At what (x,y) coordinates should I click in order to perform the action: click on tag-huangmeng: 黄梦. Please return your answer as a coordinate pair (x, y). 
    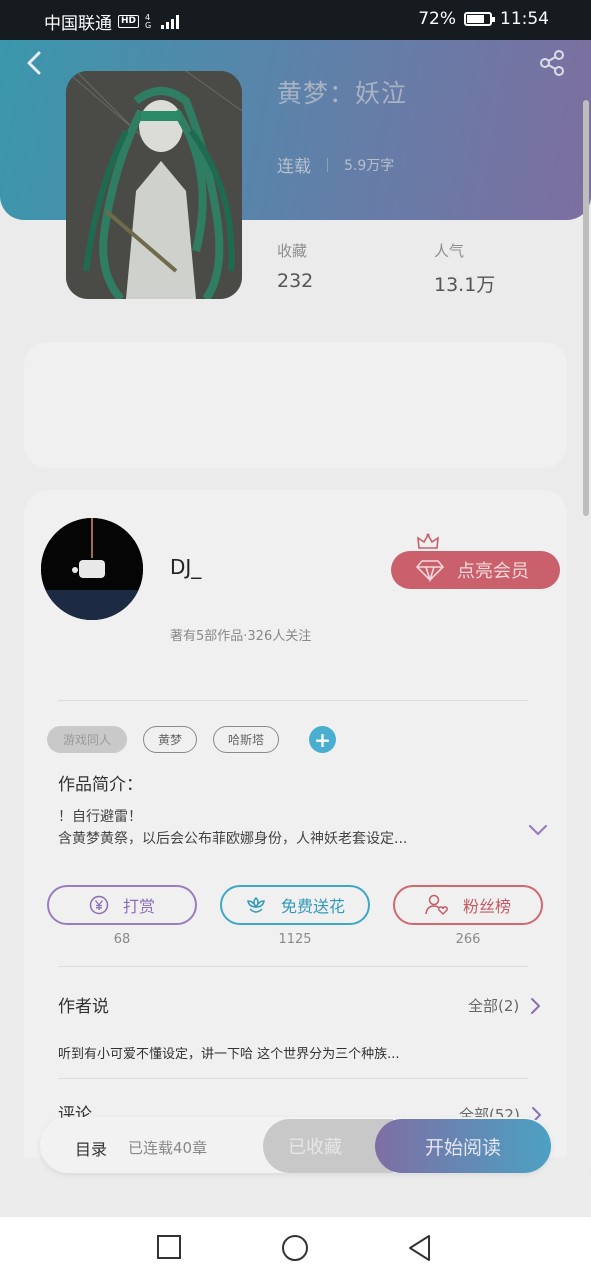
    Looking at the image, I should click on (170, 739).